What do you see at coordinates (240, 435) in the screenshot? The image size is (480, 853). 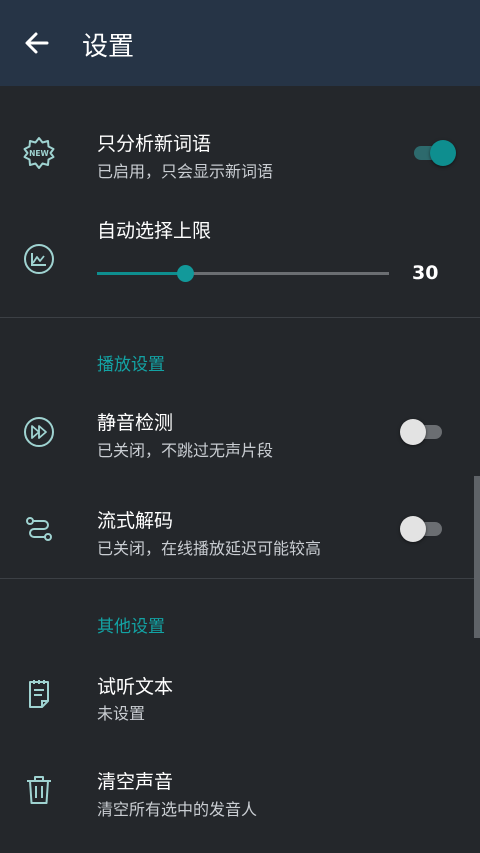 I see `setting-silence-detection: 静音检测 已关闭，不跳过无声片段` at bounding box center [240, 435].